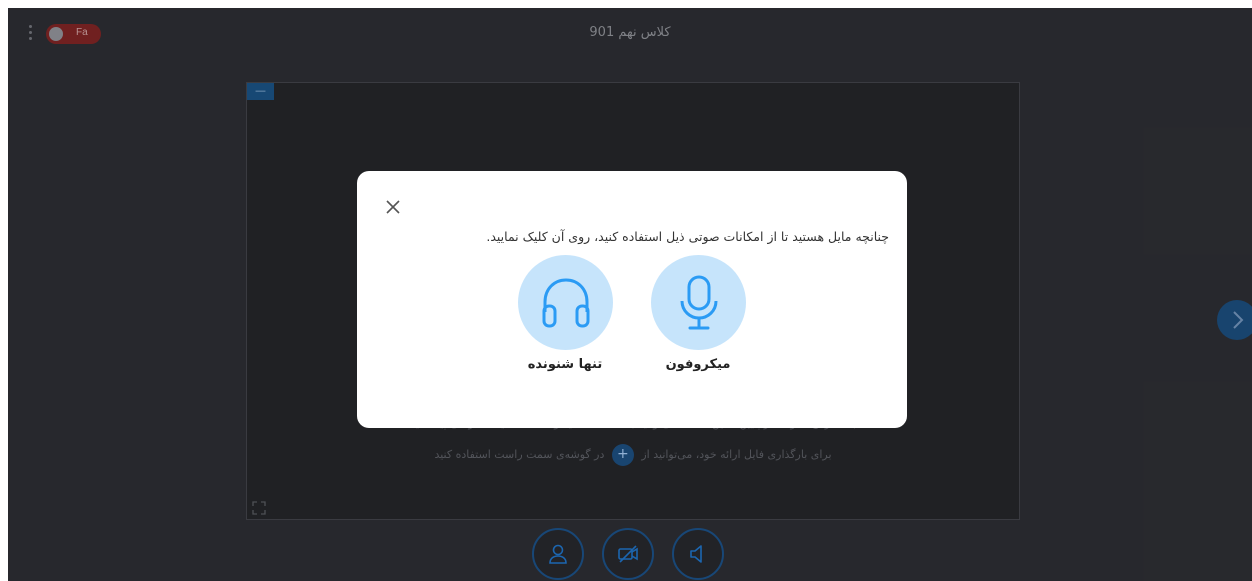 The width and height of the screenshot is (1252, 581). I want to click on microphone-option: میکروفون, so click(698, 313).